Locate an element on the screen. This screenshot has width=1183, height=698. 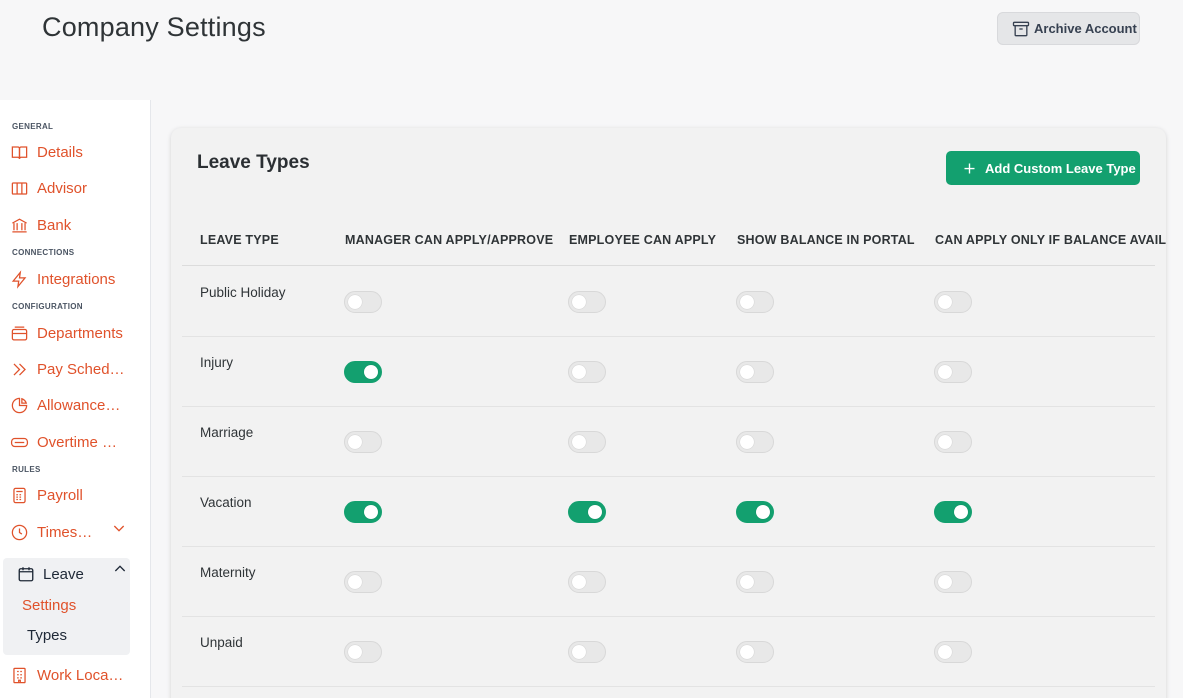
sidebar-item-label: Allowances & Deductions is located at coordinates (81, 405).